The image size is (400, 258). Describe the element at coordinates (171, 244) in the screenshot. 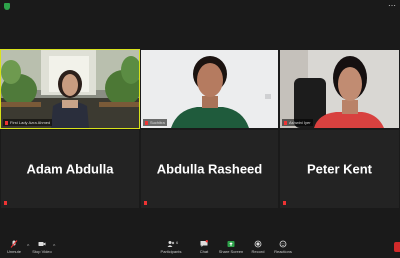

I see `participants-icon` at that location.